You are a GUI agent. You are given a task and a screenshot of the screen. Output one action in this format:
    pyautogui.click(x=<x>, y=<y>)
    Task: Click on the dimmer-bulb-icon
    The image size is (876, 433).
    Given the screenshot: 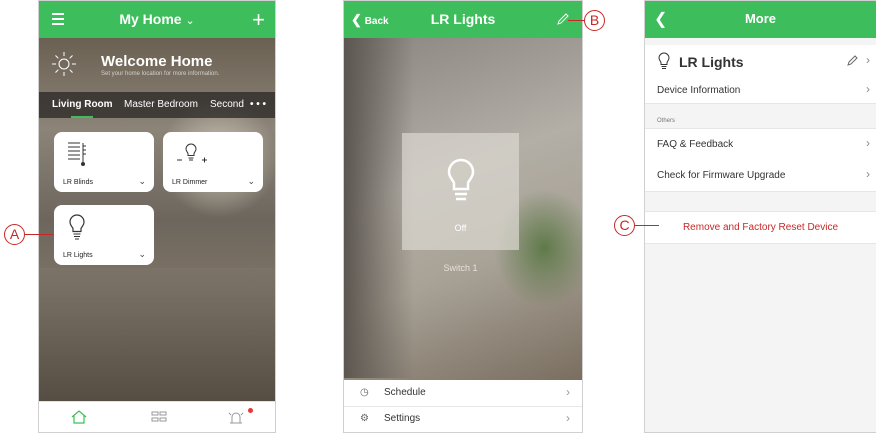 What is the action you would take?
    pyautogui.click(x=192, y=153)
    